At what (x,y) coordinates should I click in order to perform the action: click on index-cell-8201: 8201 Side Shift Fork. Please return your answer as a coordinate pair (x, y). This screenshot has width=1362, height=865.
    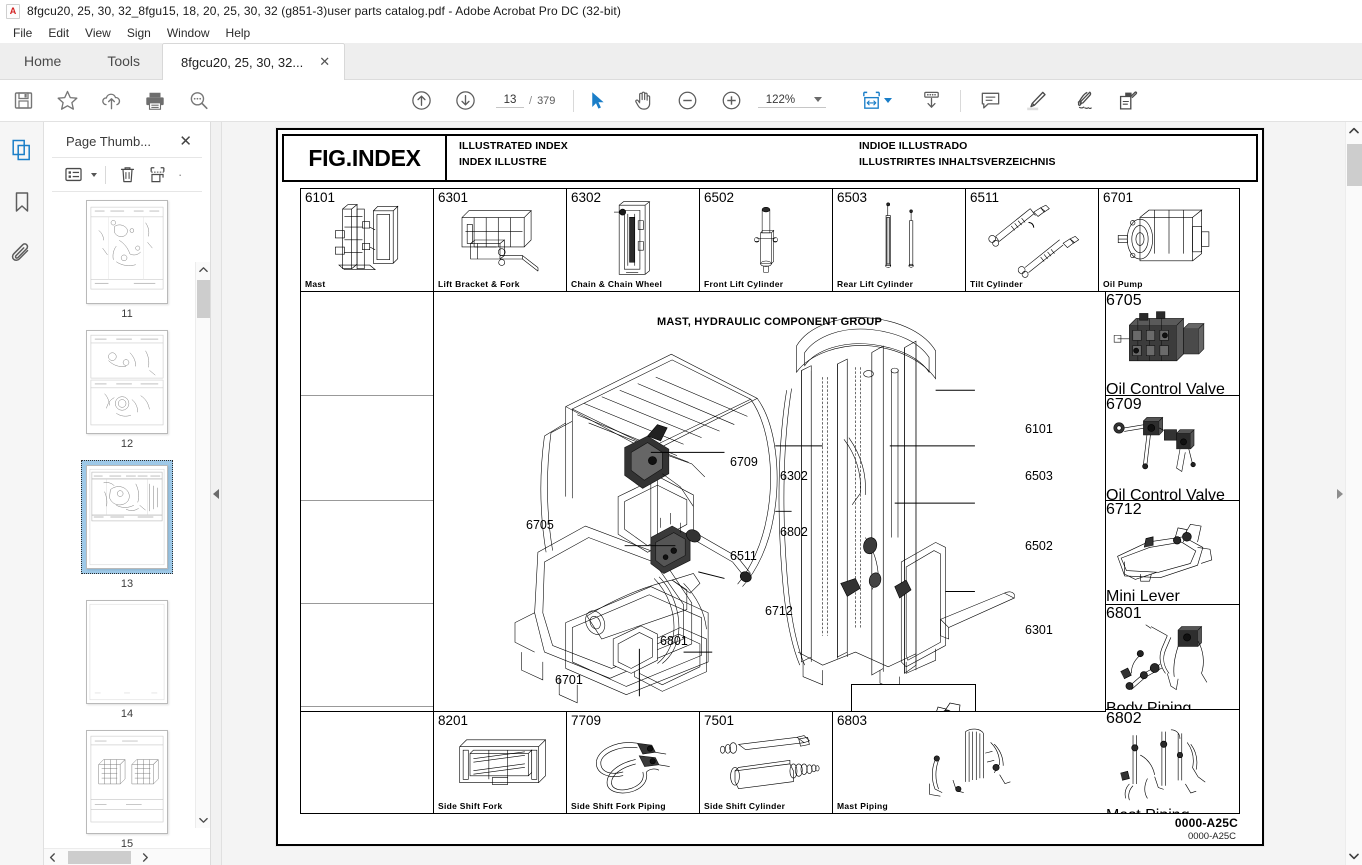
    Looking at the image, I should click on (500, 762).